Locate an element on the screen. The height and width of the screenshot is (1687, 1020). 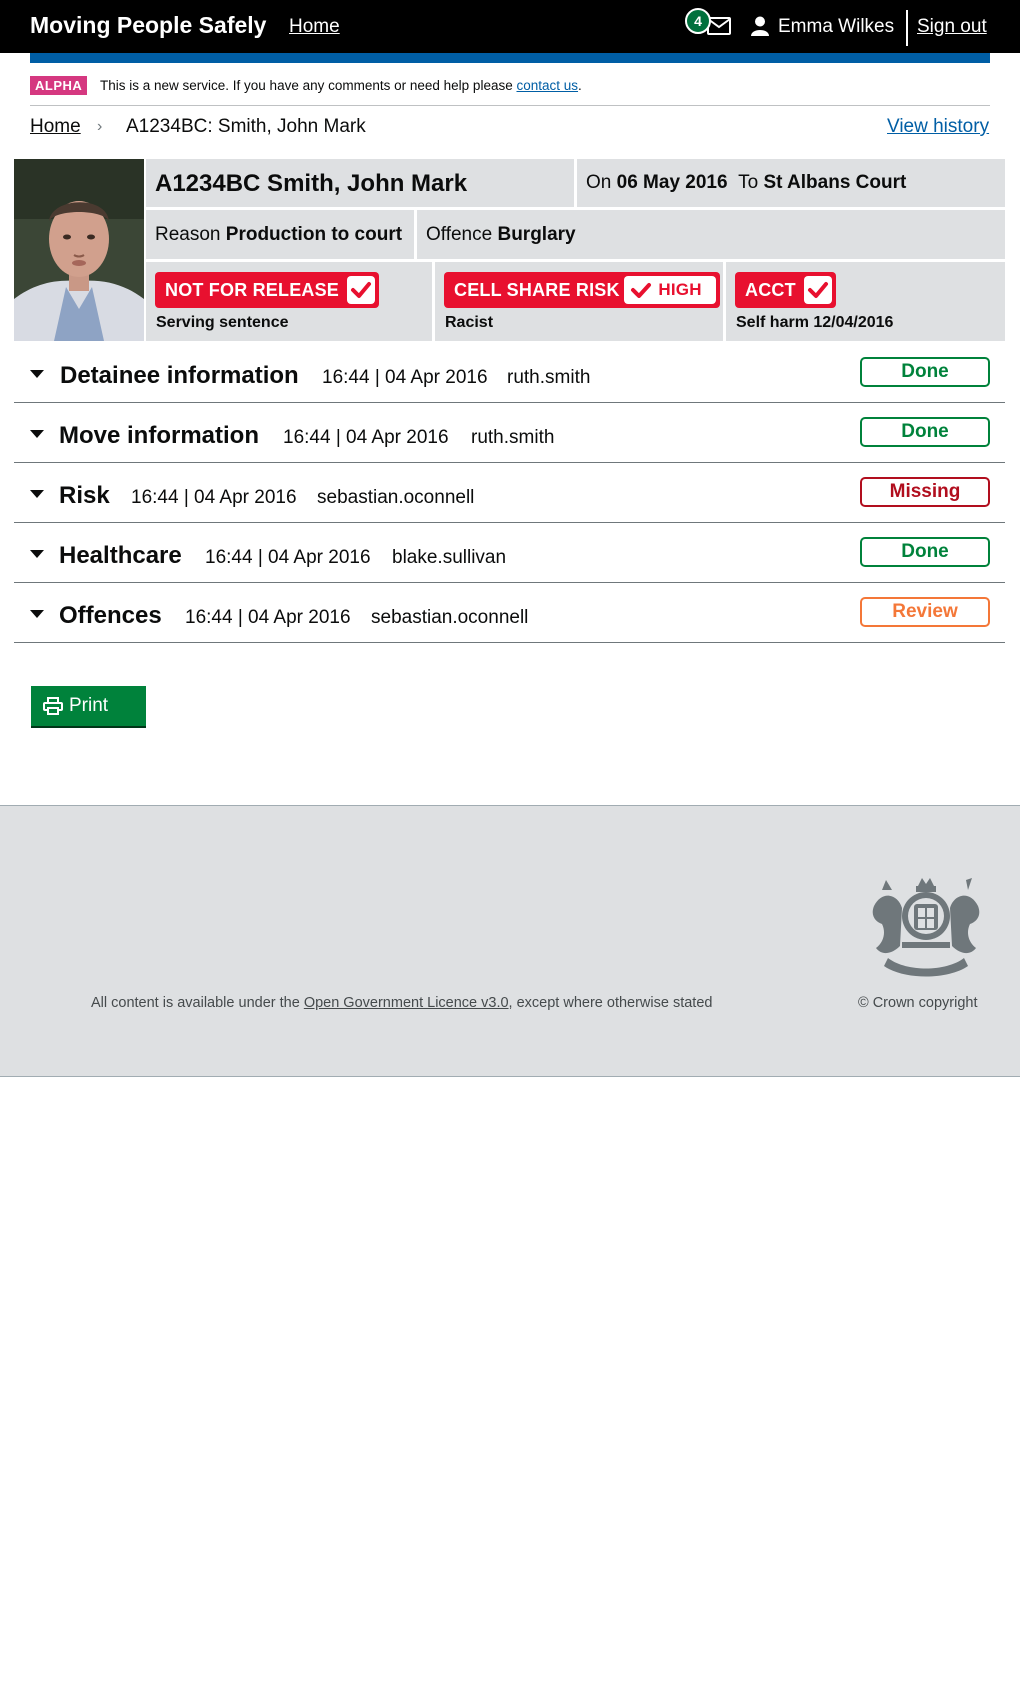
section-title: Risk is located at coordinates (84, 496).